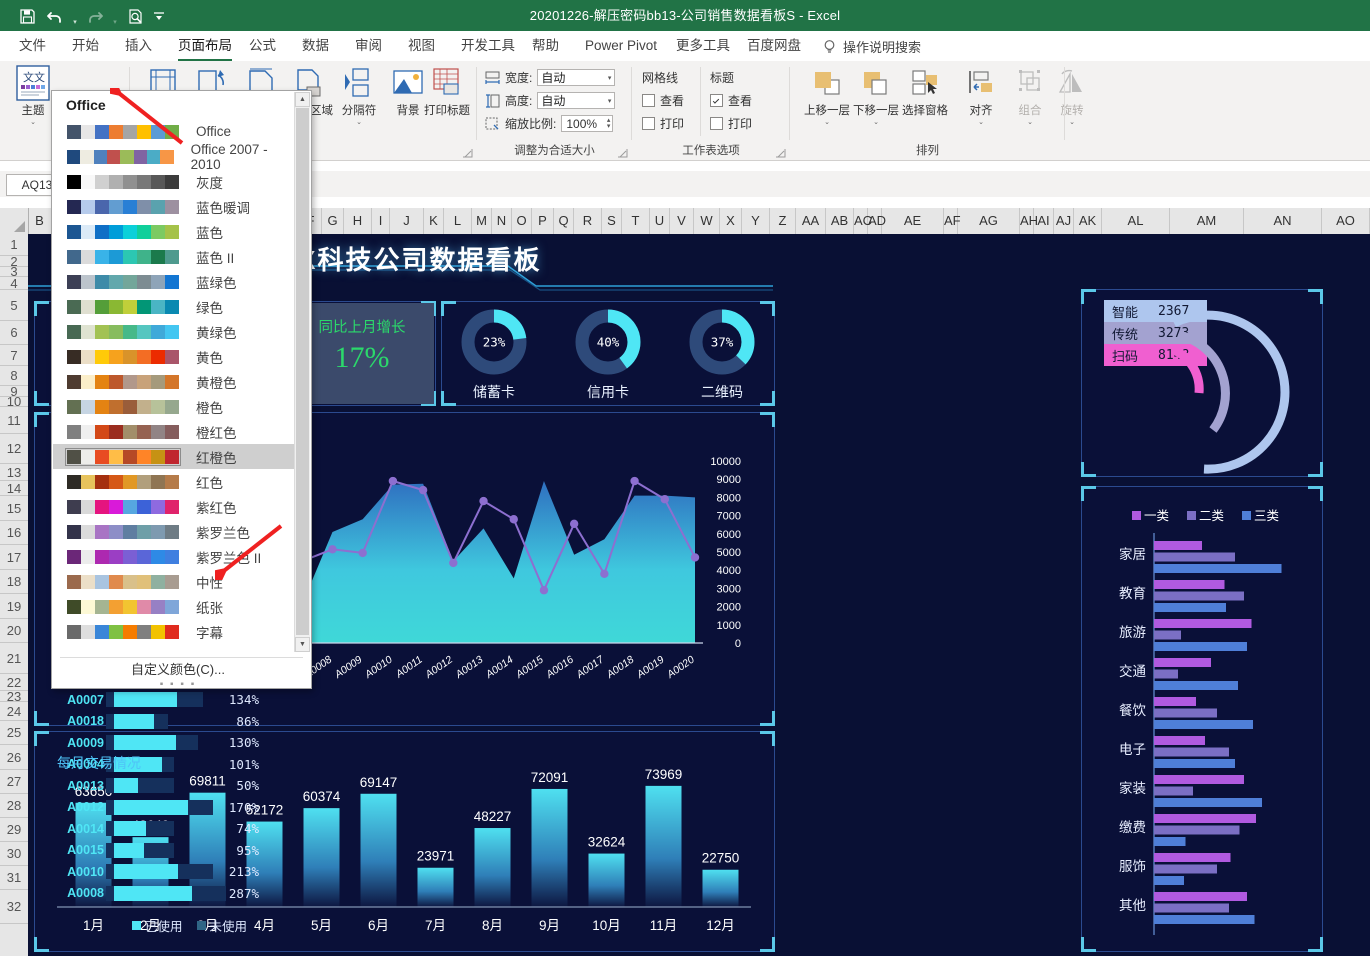 This screenshot has height=956, width=1370. What do you see at coordinates (14, 401) in the screenshot?
I see `row-header-10: 10` at bounding box center [14, 401].